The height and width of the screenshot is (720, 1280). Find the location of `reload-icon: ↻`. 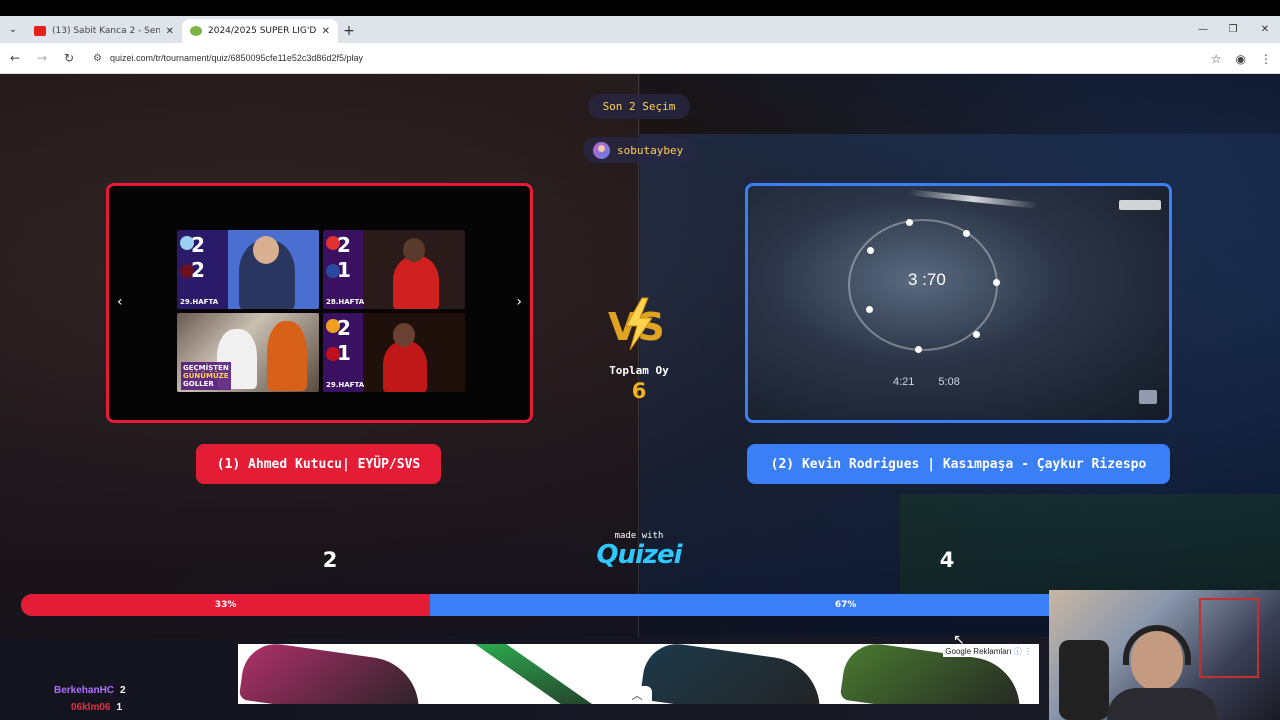

reload-icon: ↻ is located at coordinates (69, 58).